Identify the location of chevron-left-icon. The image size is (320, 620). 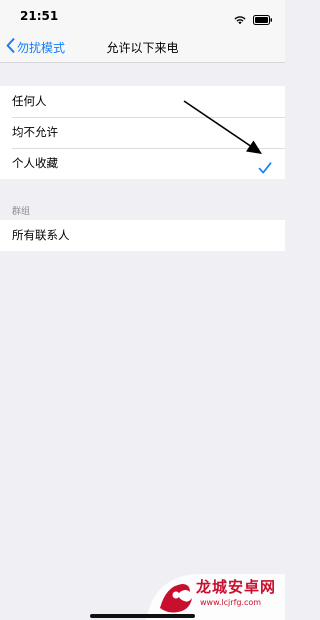
(10, 47).